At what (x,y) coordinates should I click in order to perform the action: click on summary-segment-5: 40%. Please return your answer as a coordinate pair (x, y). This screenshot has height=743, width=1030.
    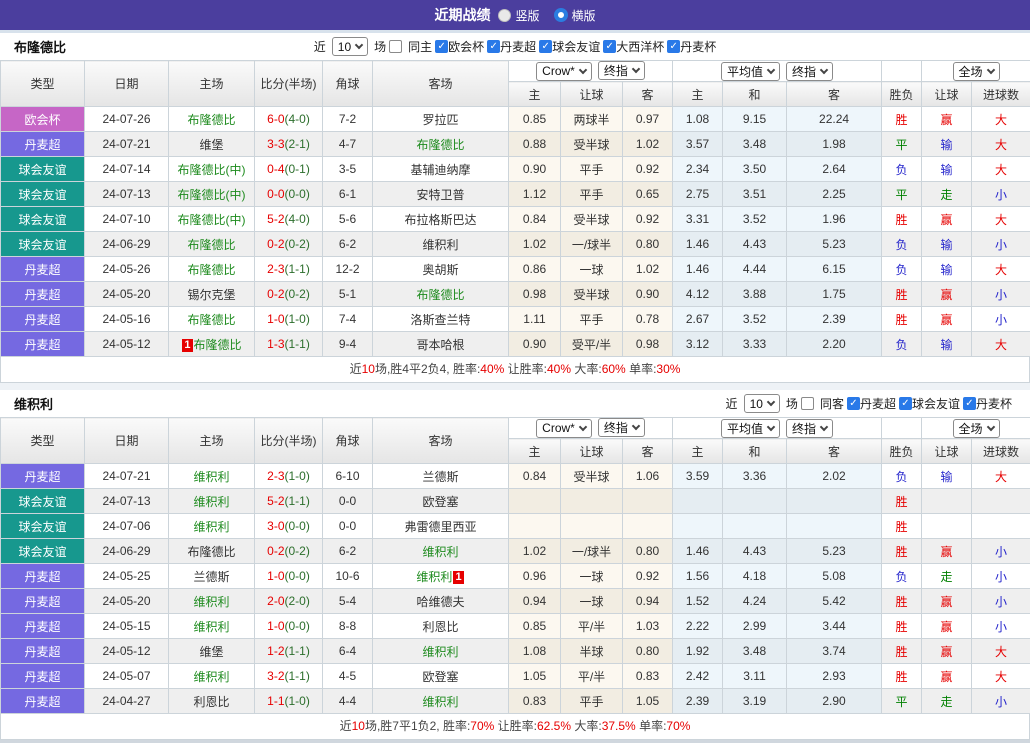
    Looking at the image, I should click on (559, 369).